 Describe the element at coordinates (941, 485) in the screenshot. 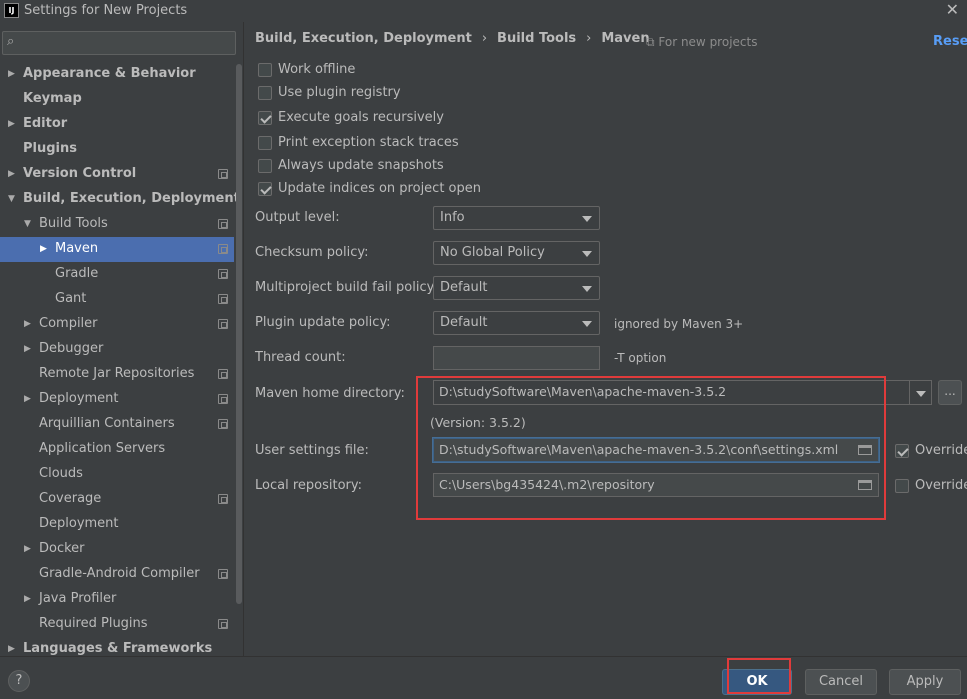

I see `local-repository-override-label: Override` at that location.